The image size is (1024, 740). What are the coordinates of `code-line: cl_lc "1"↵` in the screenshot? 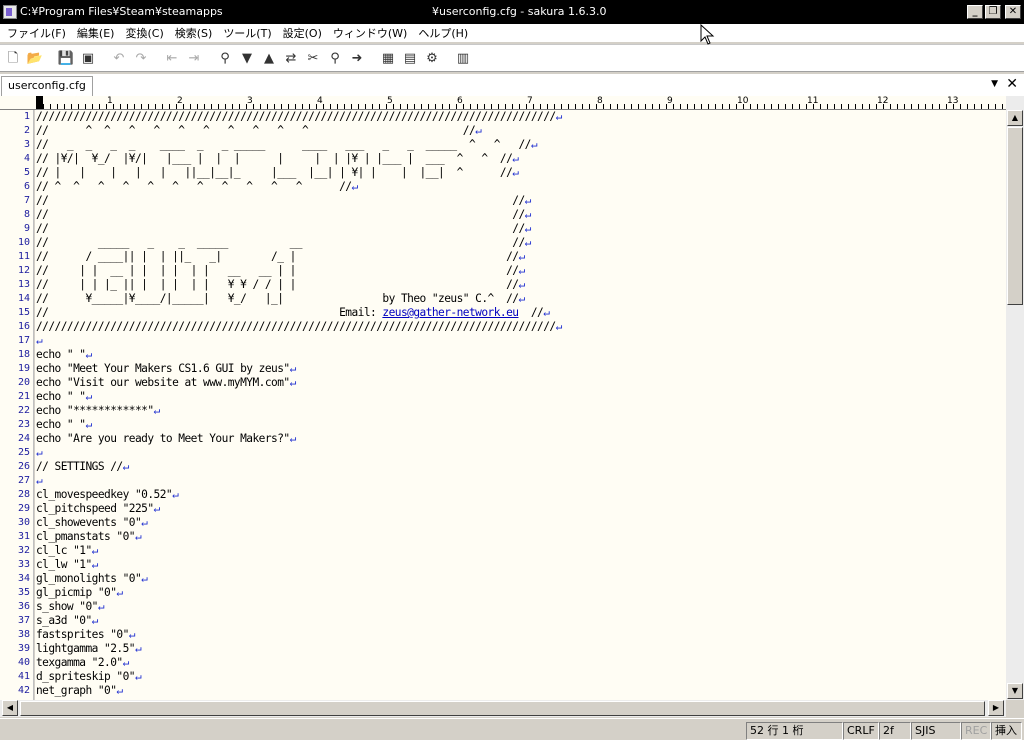 It's located at (520, 551).